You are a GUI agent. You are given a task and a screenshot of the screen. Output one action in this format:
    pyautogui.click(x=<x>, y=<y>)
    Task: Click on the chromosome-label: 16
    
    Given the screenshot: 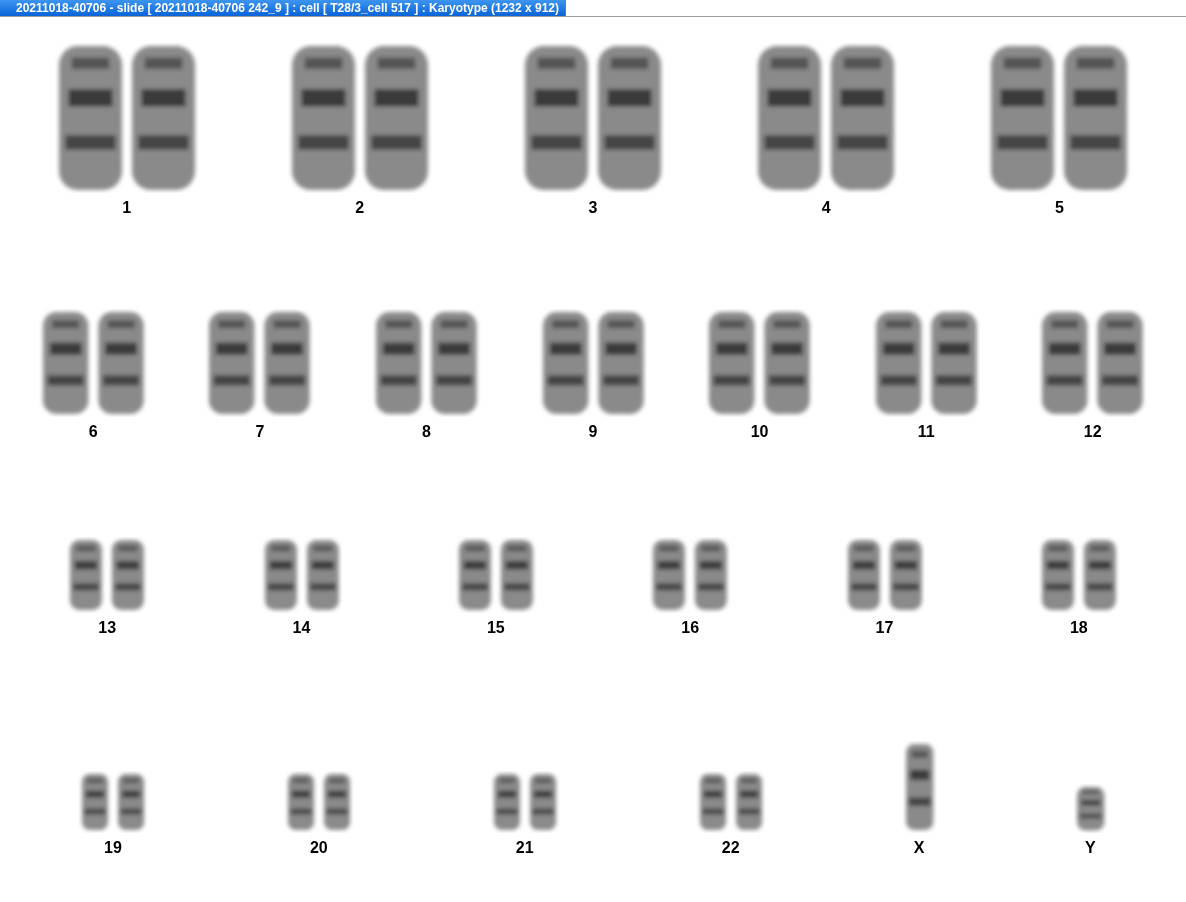 What is the action you would take?
    pyautogui.click(x=690, y=628)
    